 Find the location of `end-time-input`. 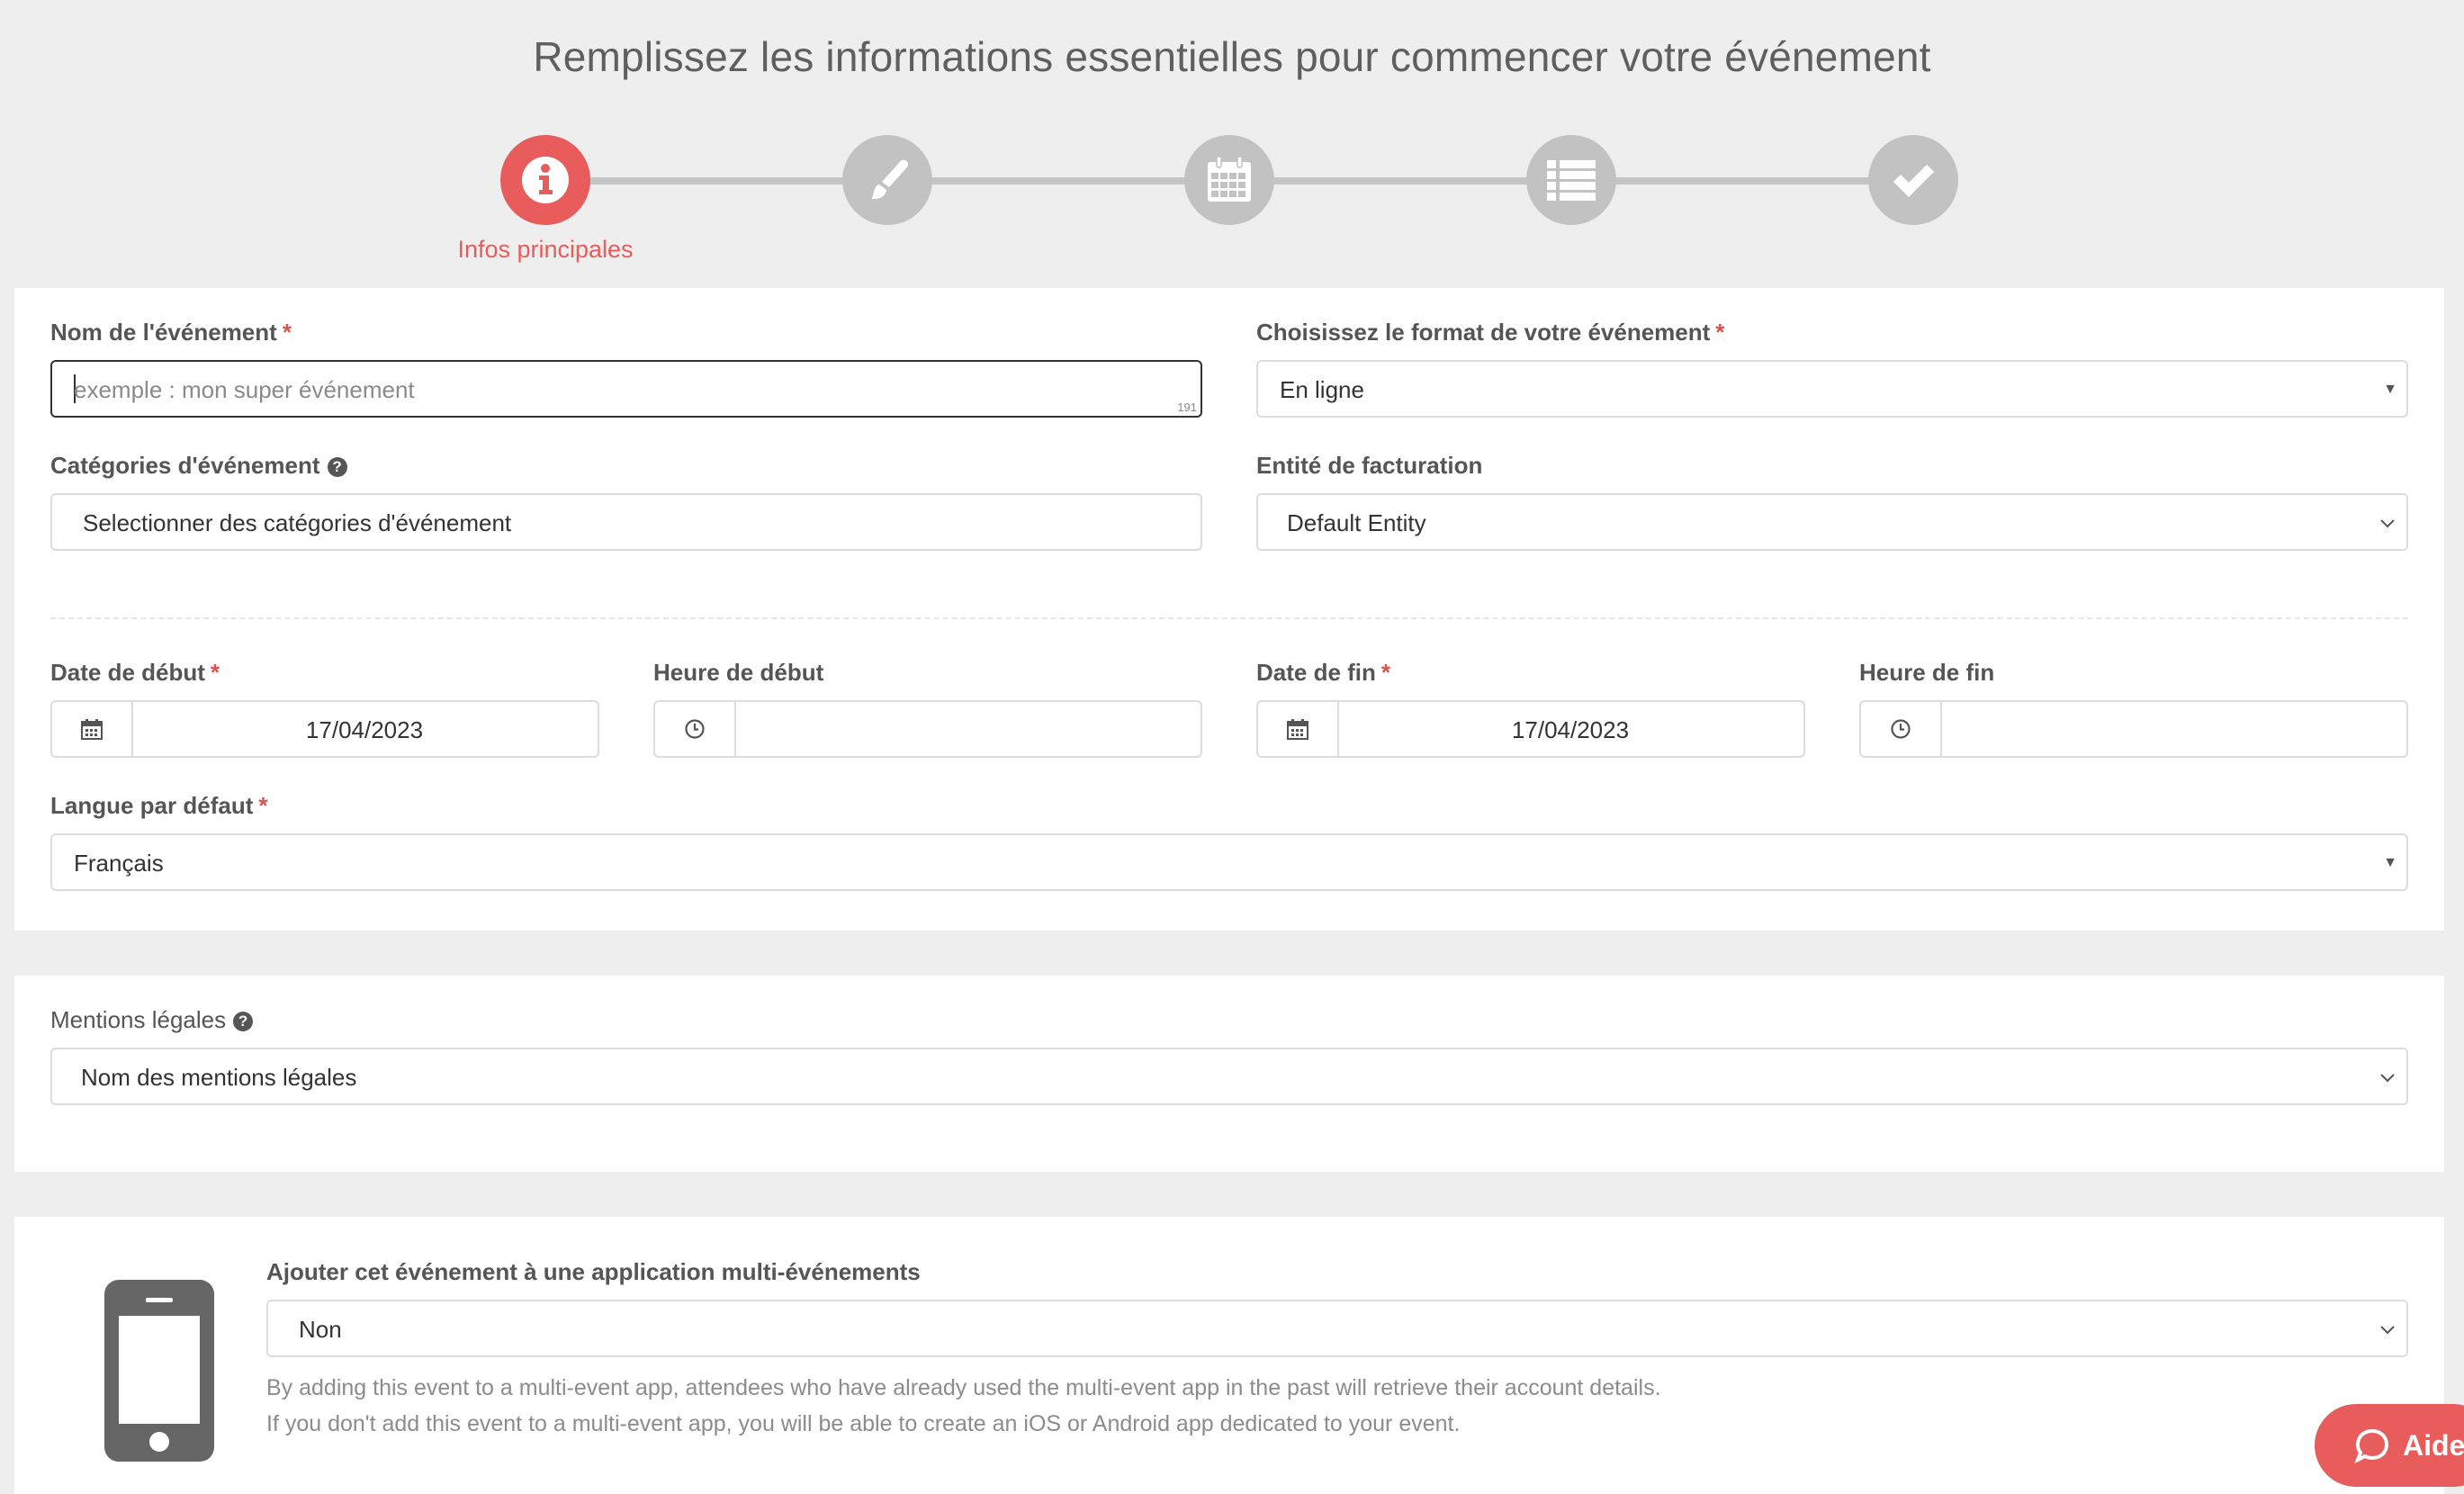

end-time-input is located at coordinates (2133, 729).